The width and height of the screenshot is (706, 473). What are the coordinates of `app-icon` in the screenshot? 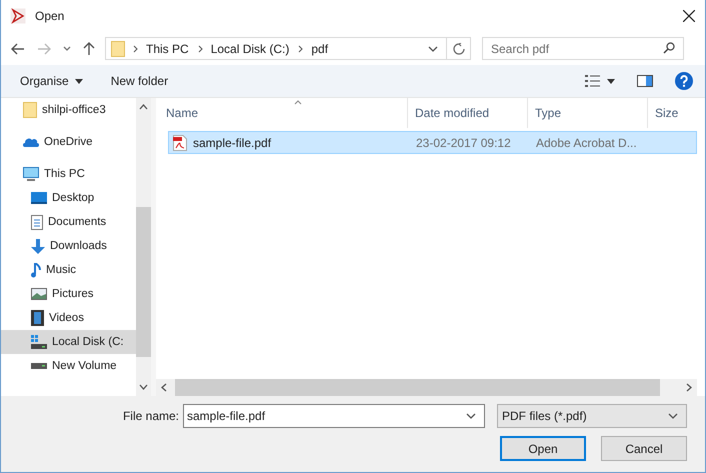 It's located at (18, 16).